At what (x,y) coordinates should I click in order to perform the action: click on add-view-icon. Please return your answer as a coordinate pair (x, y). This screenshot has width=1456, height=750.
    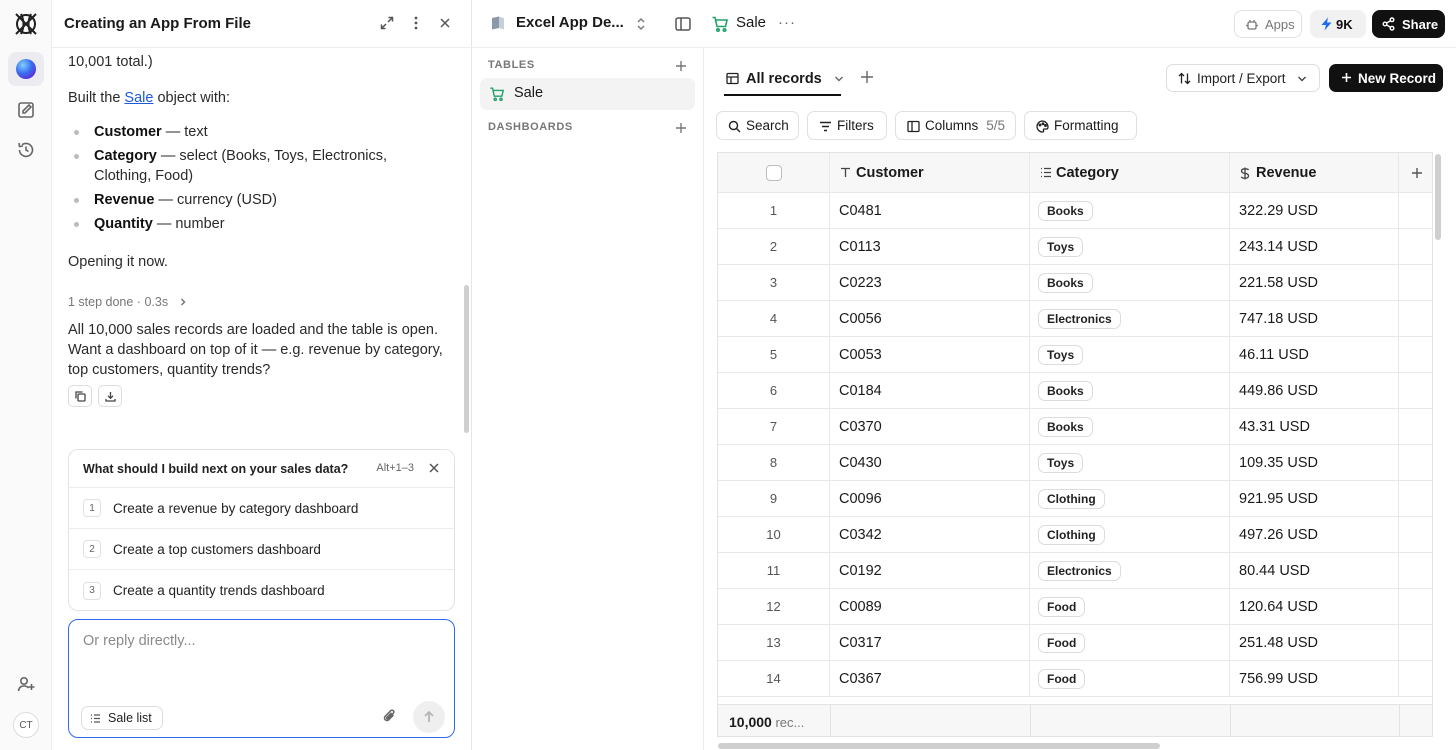
    Looking at the image, I should click on (867, 77).